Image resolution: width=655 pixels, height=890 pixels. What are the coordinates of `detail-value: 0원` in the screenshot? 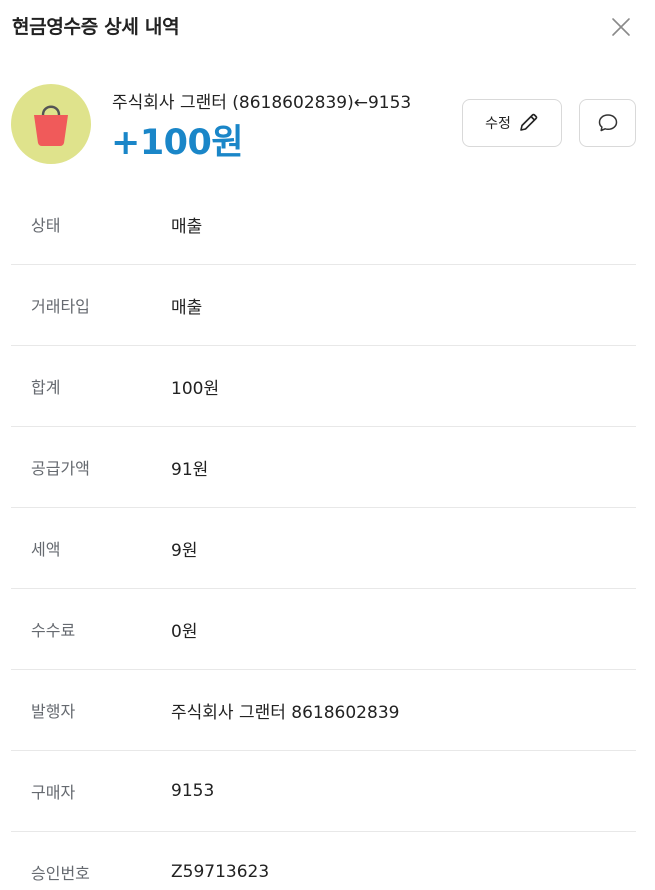 It's located at (184, 631).